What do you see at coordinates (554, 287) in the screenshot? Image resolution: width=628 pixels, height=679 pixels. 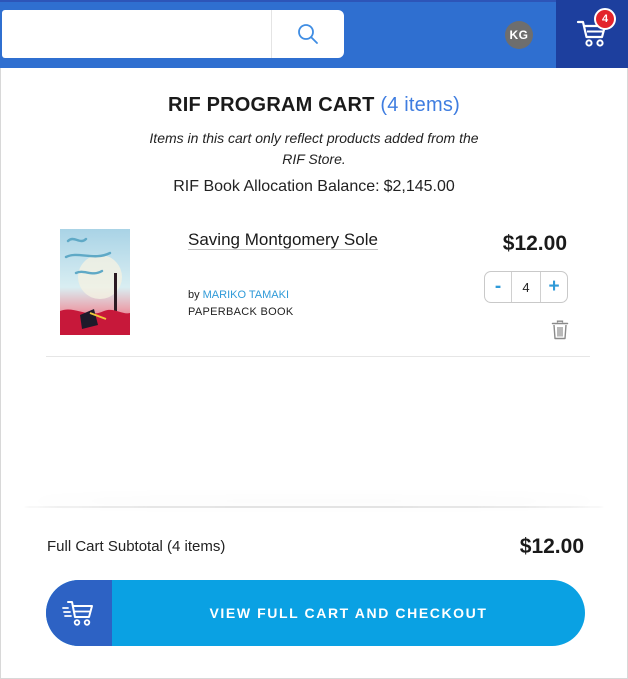 I see `quantity-increase-button: +` at bounding box center [554, 287].